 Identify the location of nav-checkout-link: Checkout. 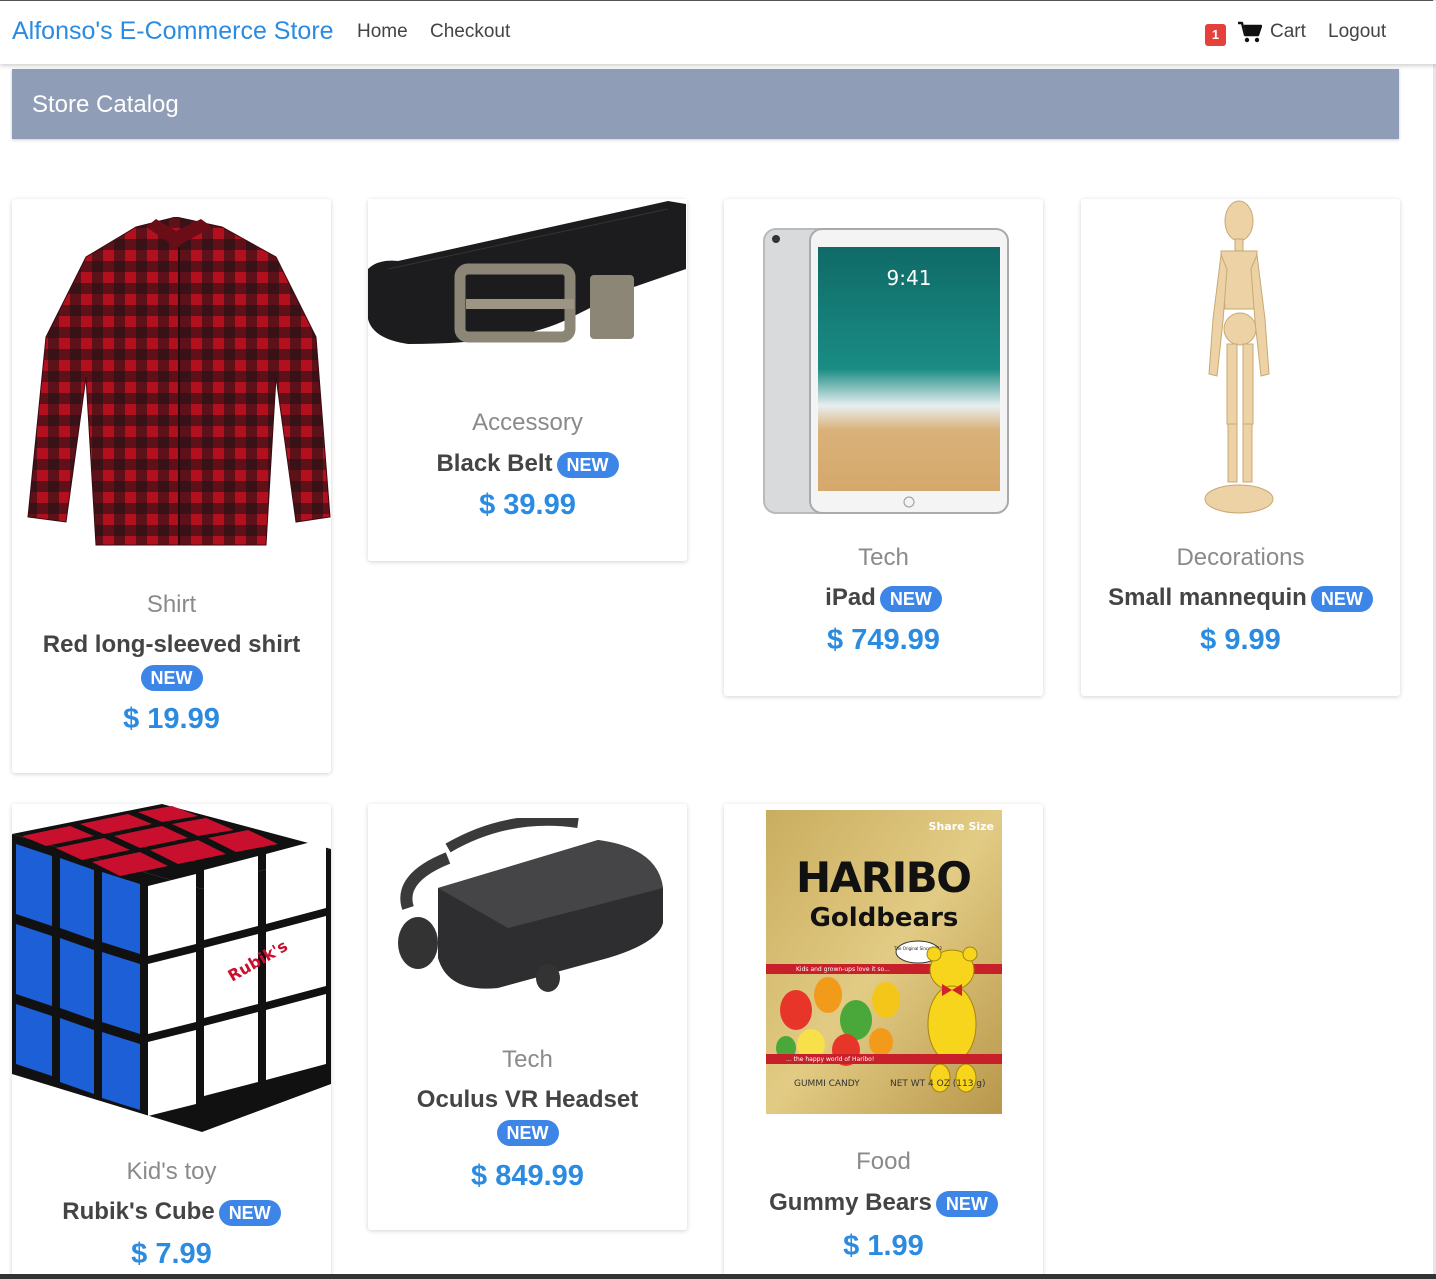
(470, 32).